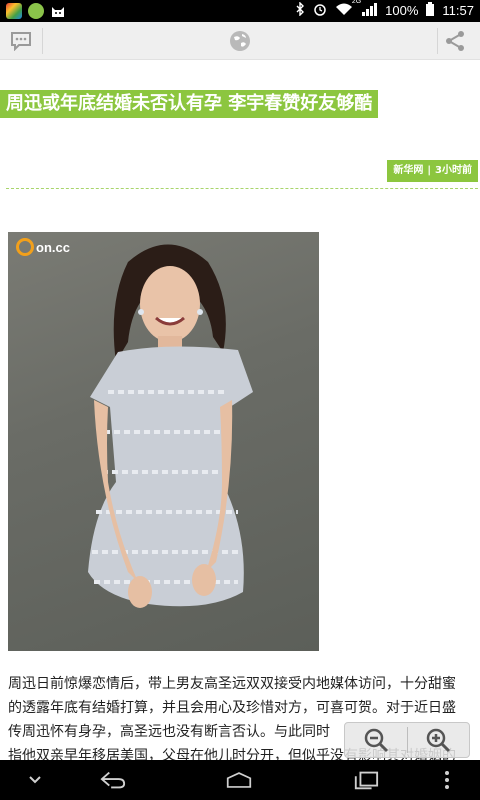 The height and width of the screenshot is (800, 480). Describe the element at coordinates (240, 11) in the screenshot. I see `status-bar: 2G 100% 11:57` at that location.